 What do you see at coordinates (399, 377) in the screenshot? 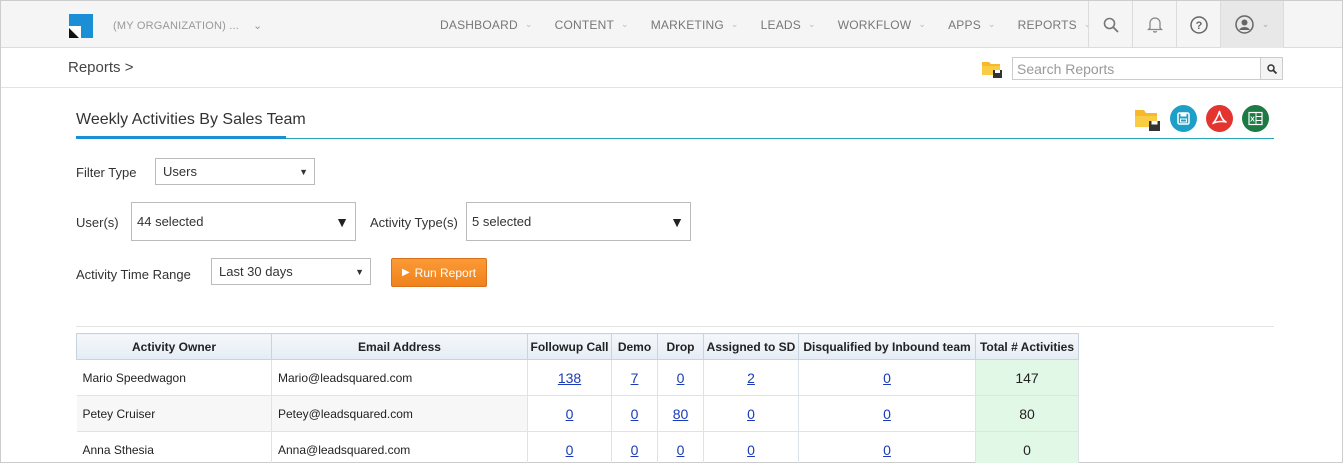
I see `email-cell: Mario@leadsquared.com` at bounding box center [399, 377].